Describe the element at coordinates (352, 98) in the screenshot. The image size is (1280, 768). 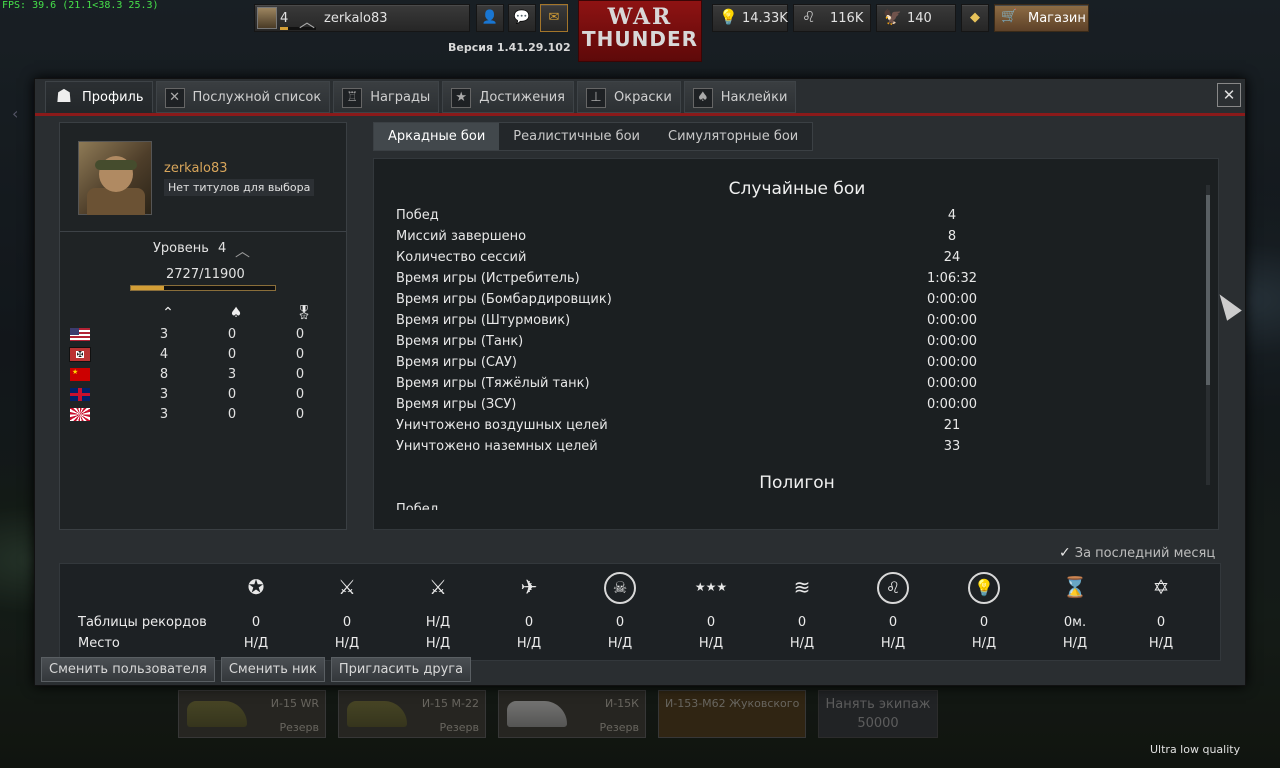
I see `trophy-icon: ♖` at that location.